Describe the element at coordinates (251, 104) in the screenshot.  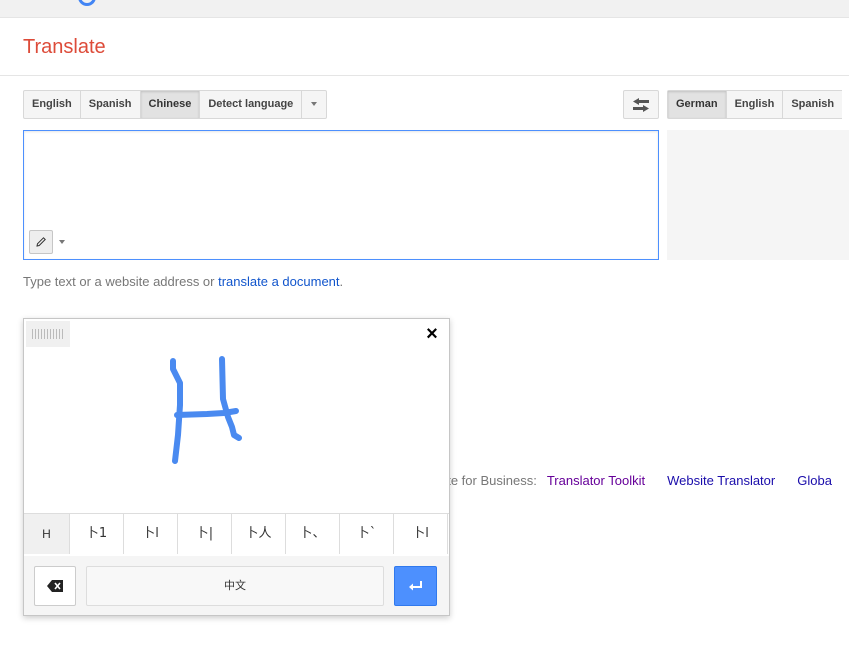
I see `tab-detect-language: Detect language` at that location.